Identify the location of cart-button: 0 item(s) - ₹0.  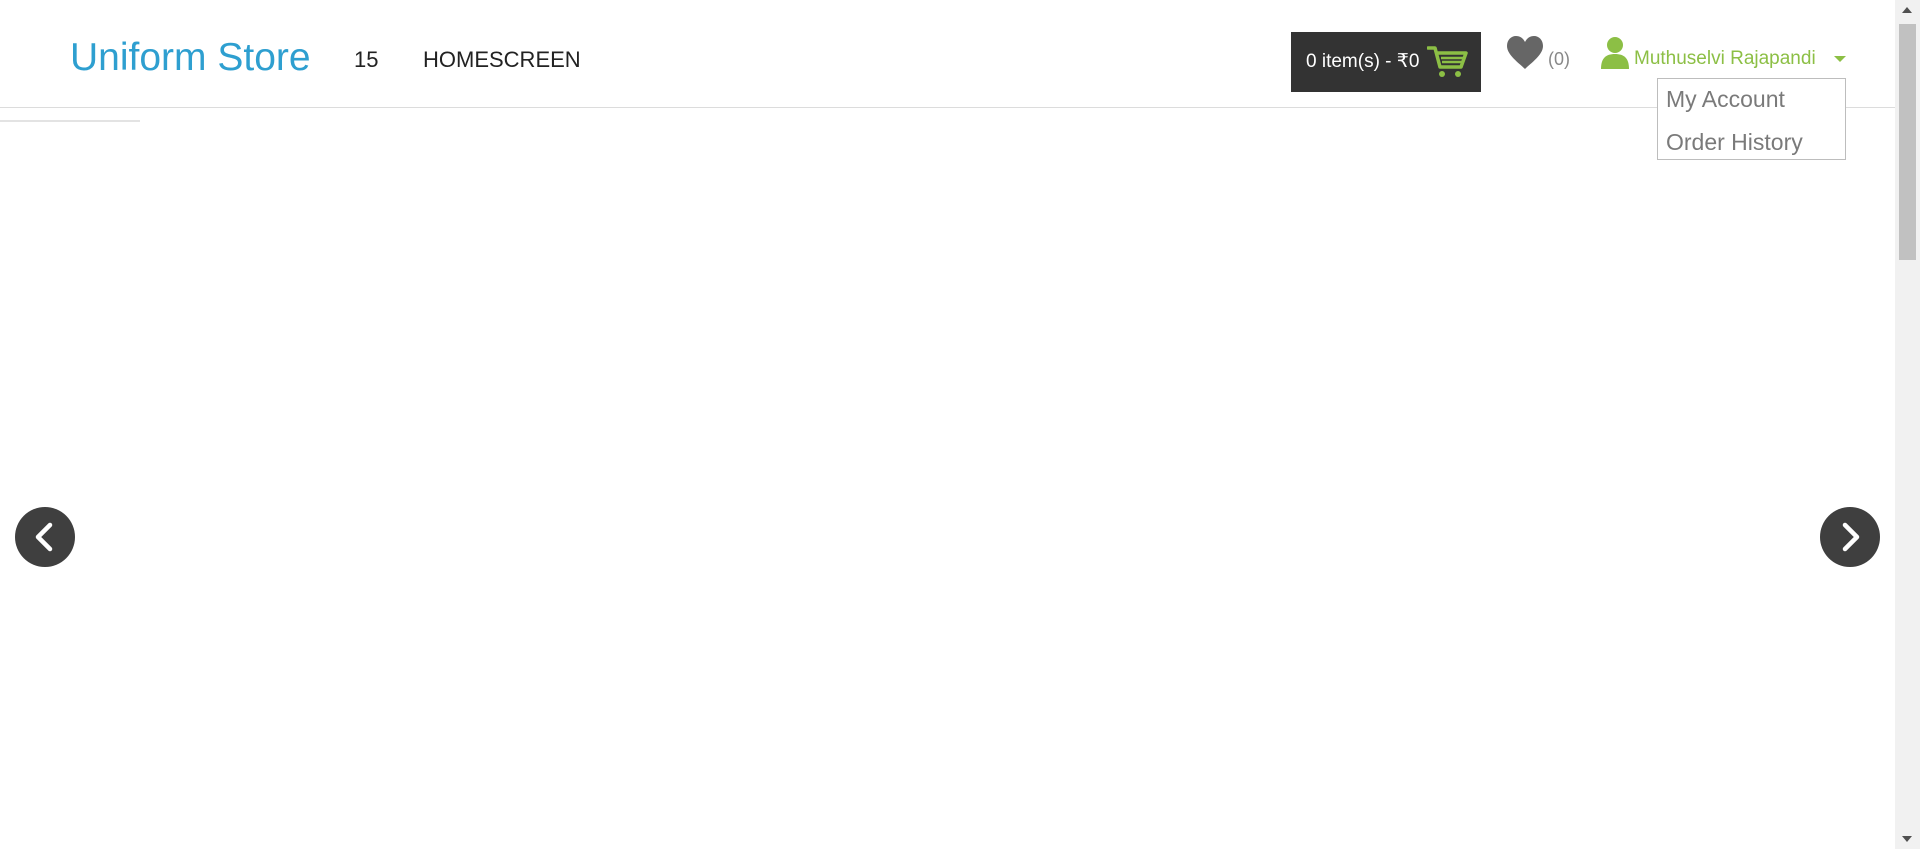
(1386, 62).